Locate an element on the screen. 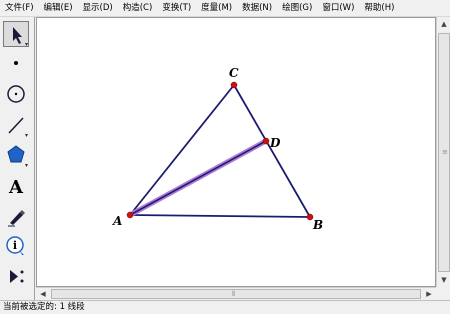 Image resolution: width=450 pixels, height=314 pixels. menu-transform: 变换(T) is located at coordinates (176, 8).